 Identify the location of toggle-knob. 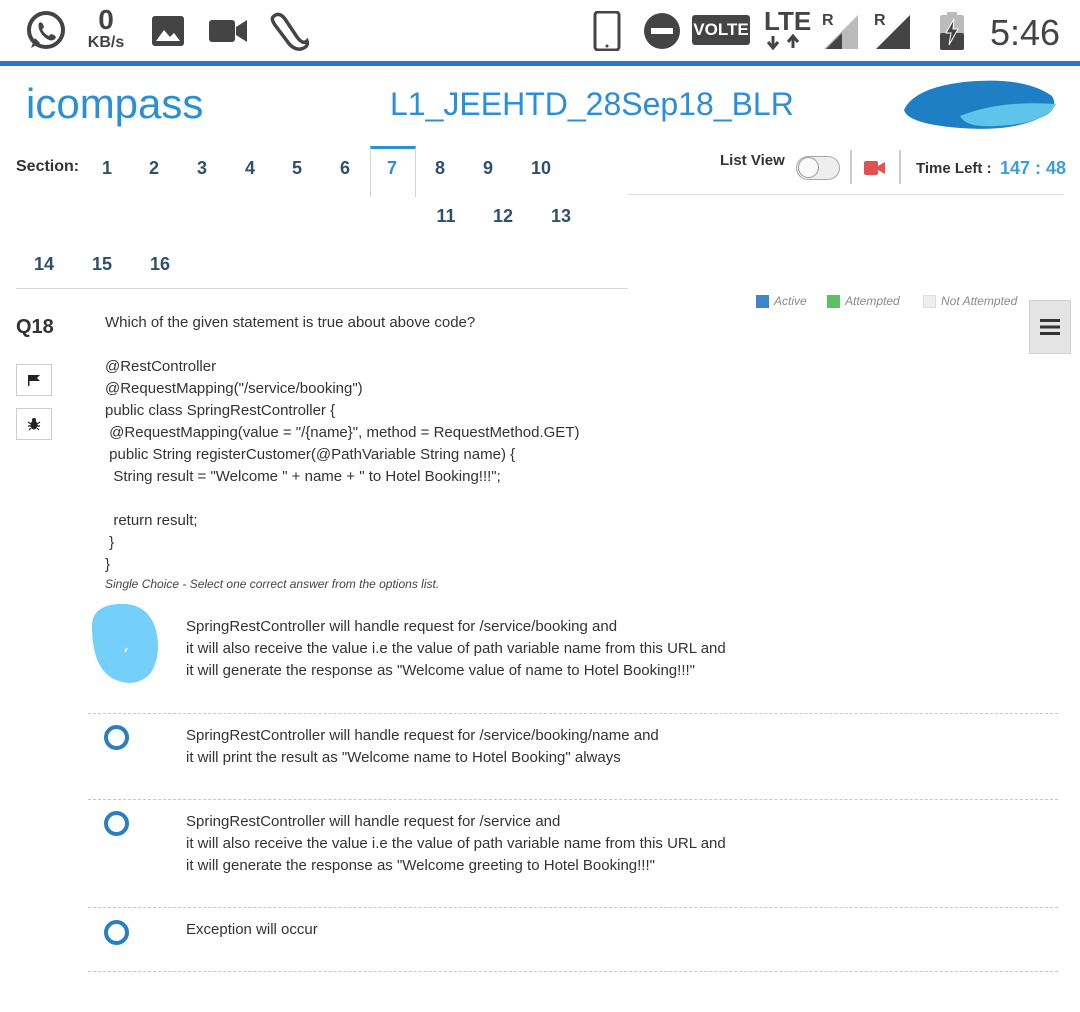
(808, 167).